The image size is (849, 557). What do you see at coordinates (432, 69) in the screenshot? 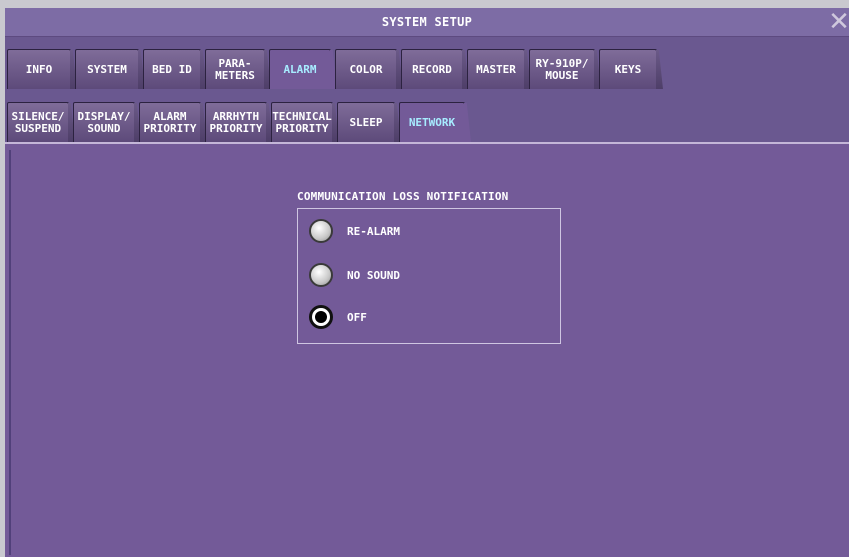
I see `tab-record: RECORD` at bounding box center [432, 69].